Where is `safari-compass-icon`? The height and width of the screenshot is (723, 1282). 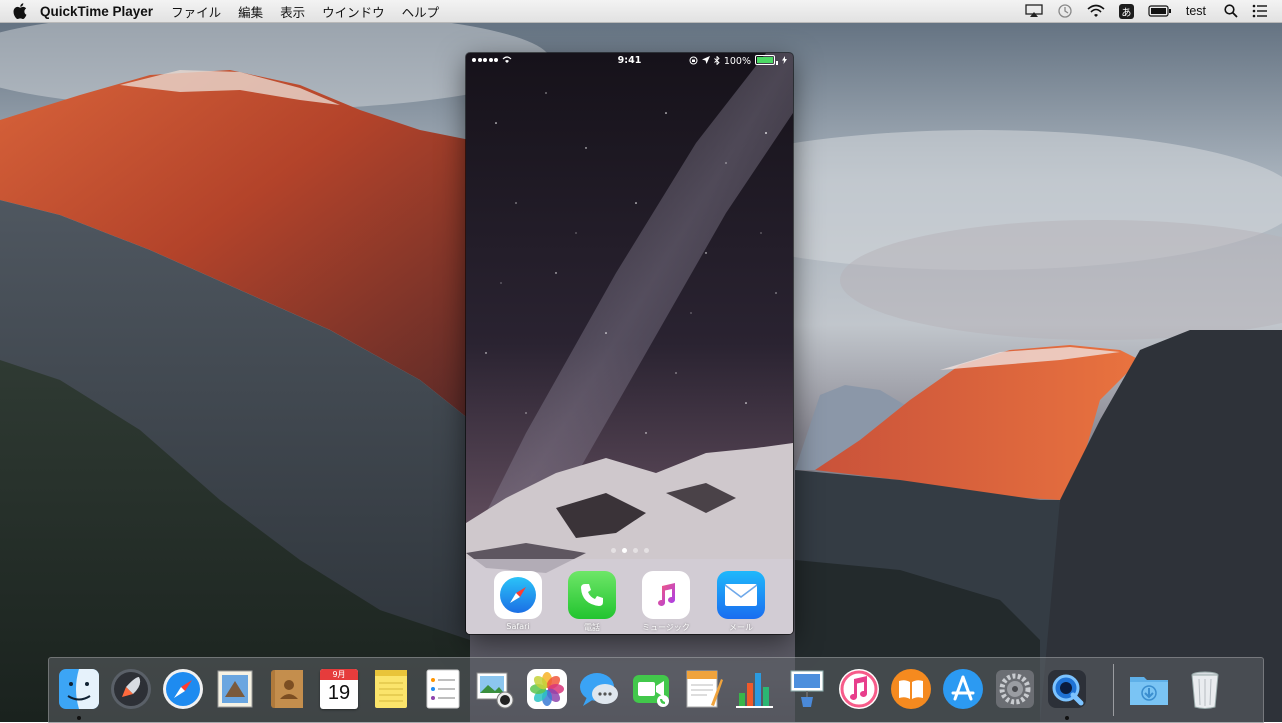 safari-compass-icon is located at coordinates (183, 689).